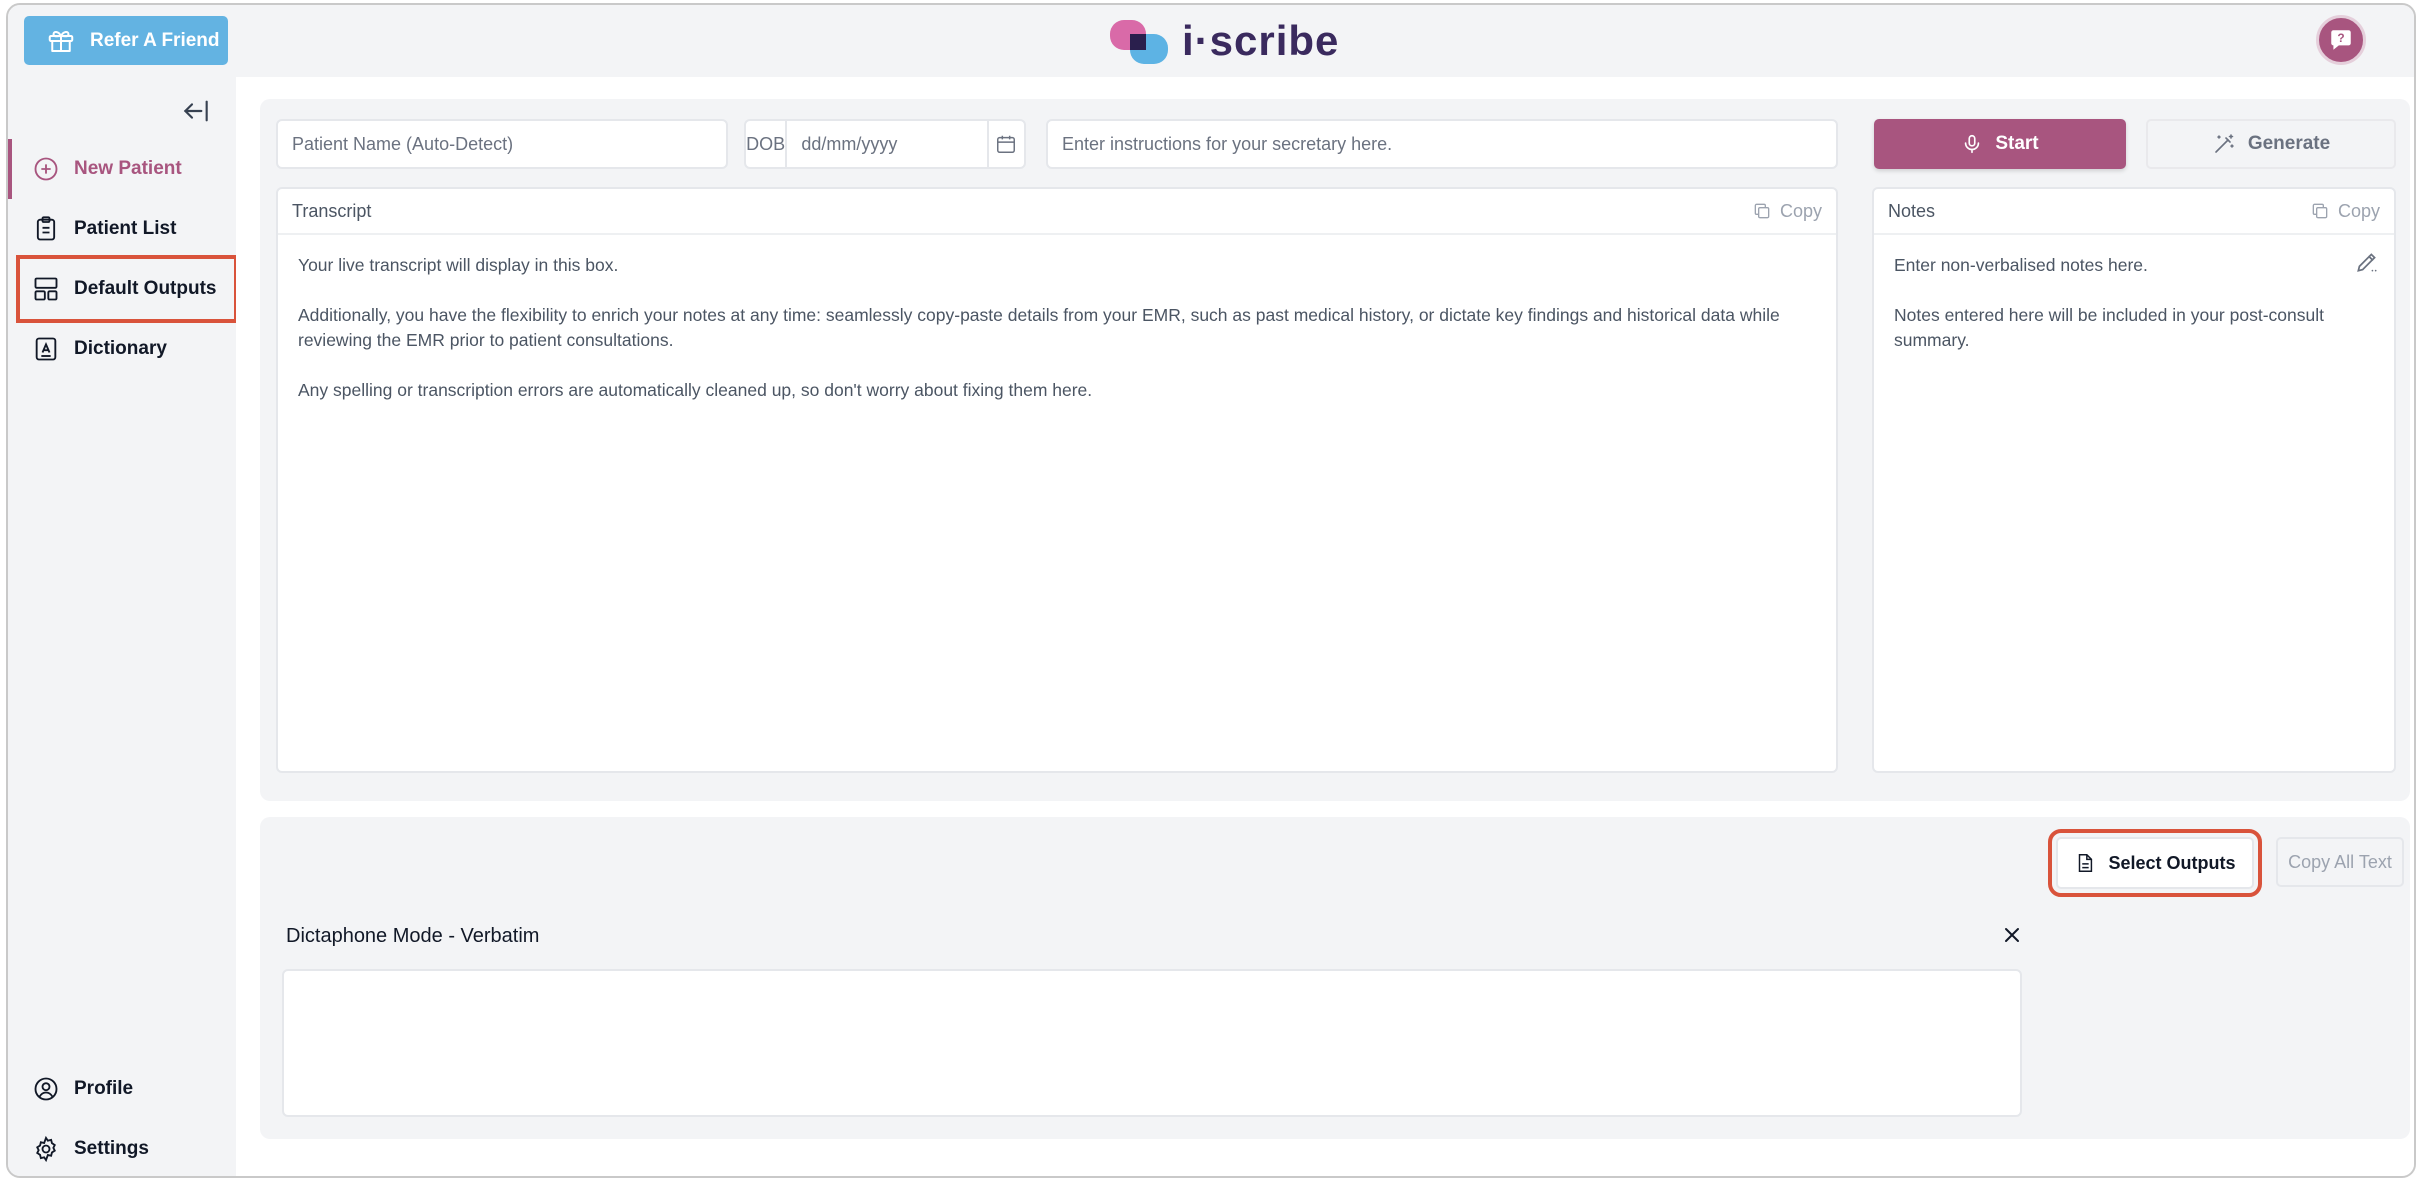 This screenshot has width=2420, height=1184. What do you see at coordinates (2289, 143) in the screenshot?
I see `generate-label: Generate` at bounding box center [2289, 143].